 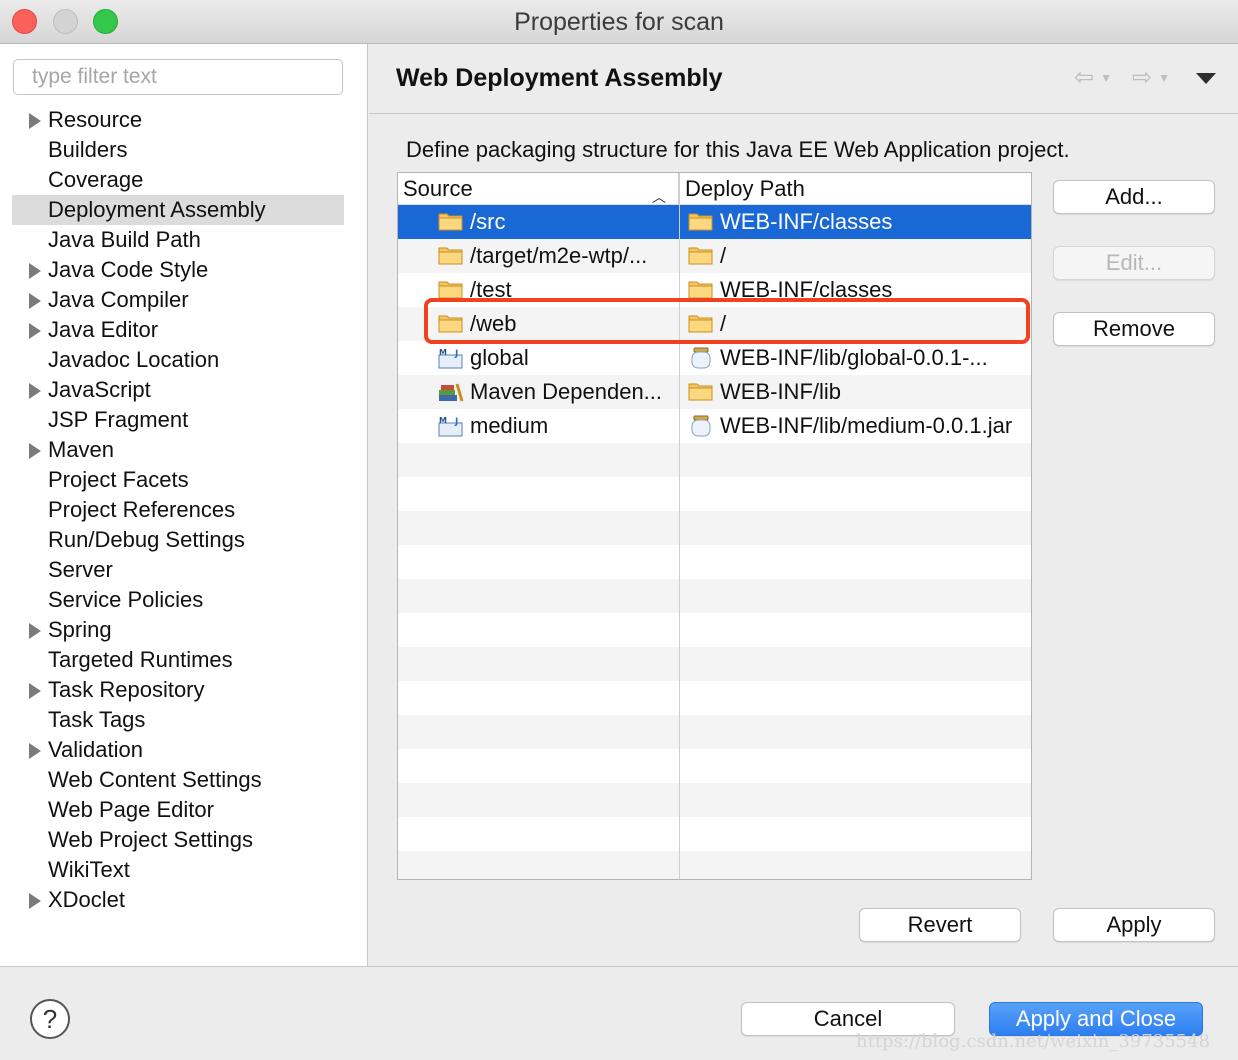 What do you see at coordinates (493, 323) in the screenshot?
I see `source-path-text: /web` at bounding box center [493, 323].